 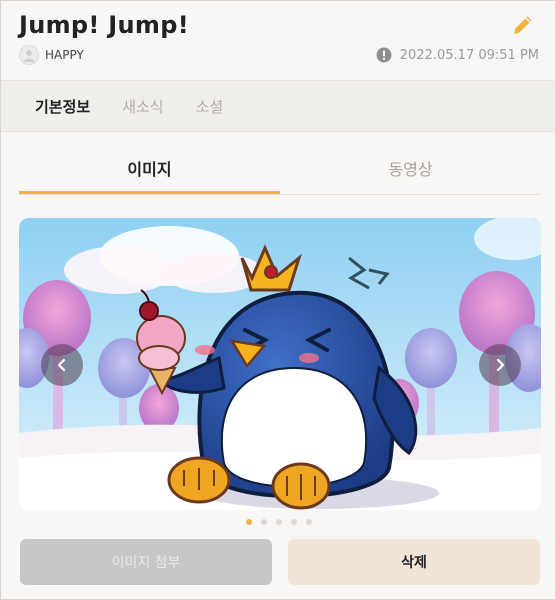 I want to click on pagination-dots, so click(x=278, y=522).